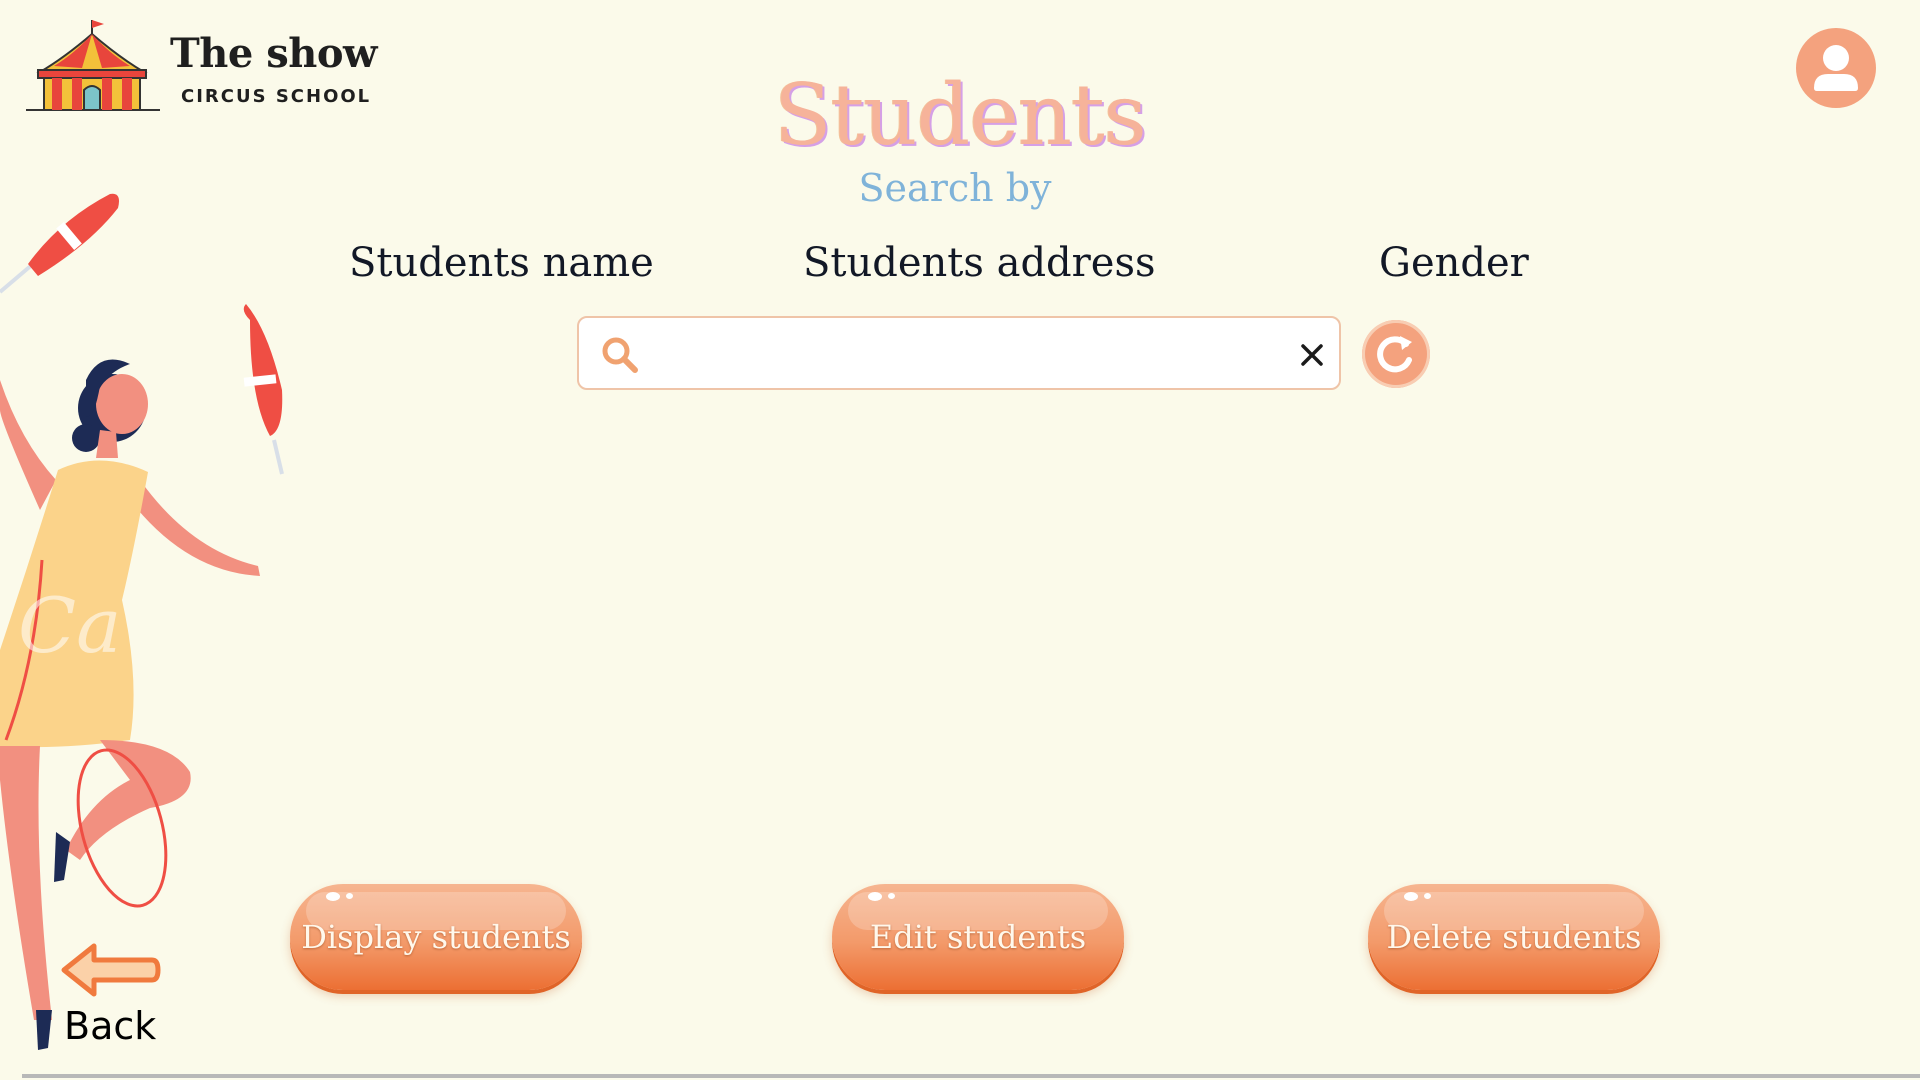  I want to click on search-input, so click(961, 354).